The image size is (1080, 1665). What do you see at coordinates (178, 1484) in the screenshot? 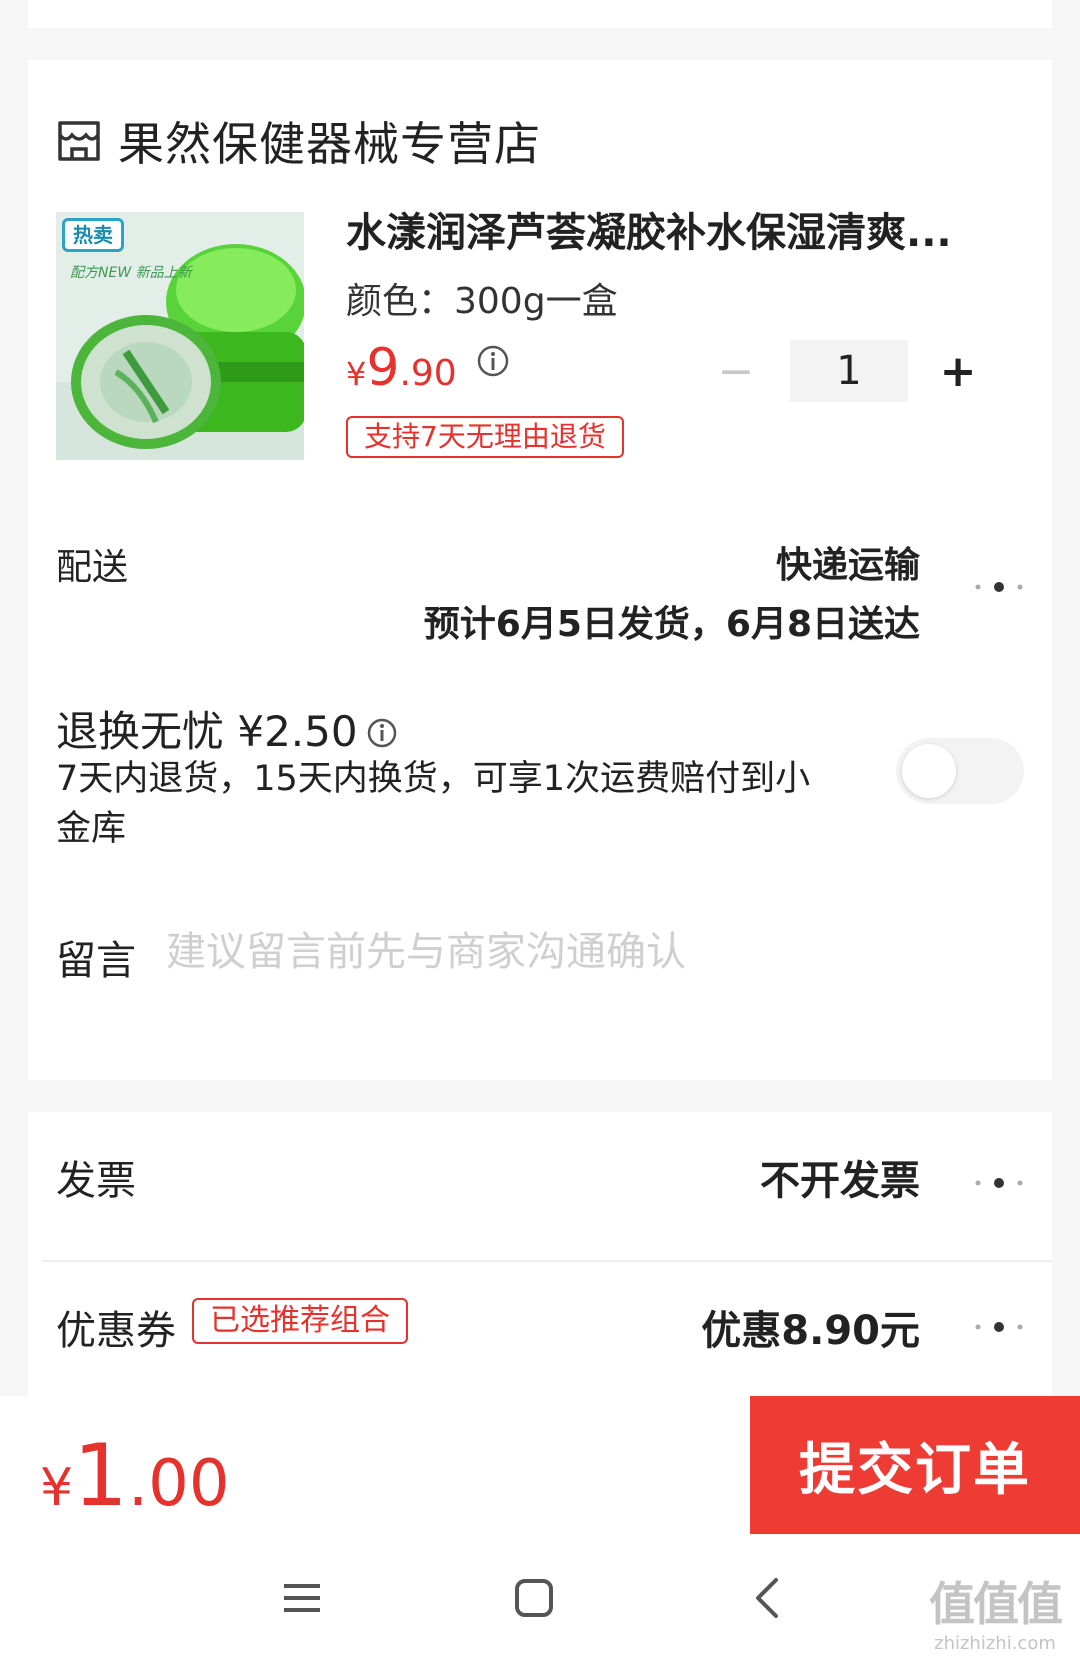
I see `total-decimal: .00` at bounding box center [178, 1484].